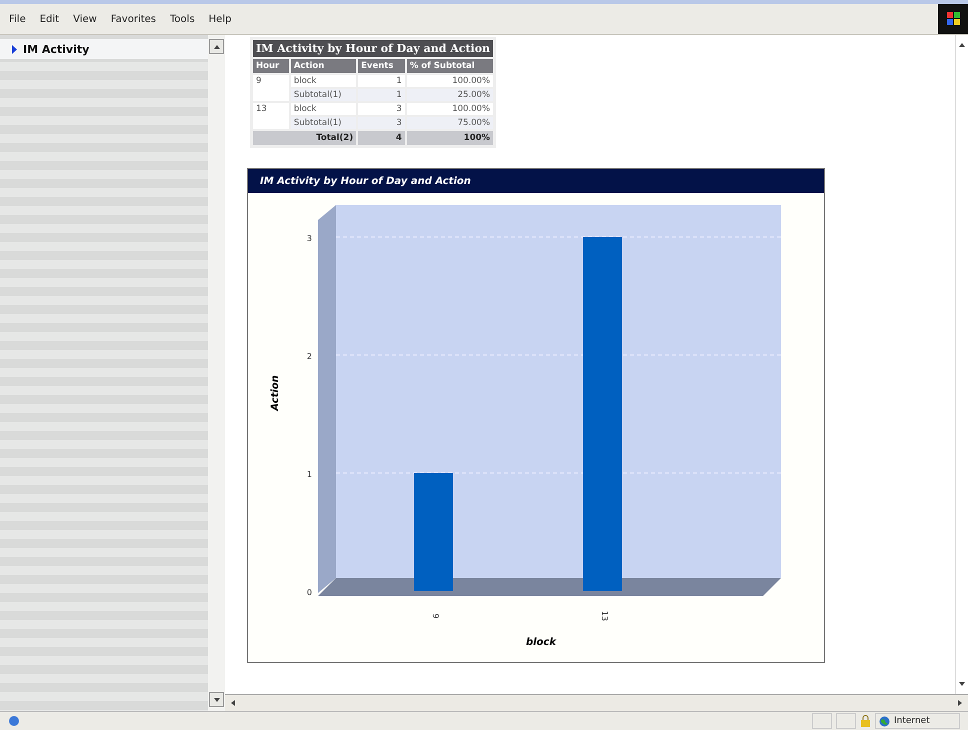 Image resolution: width=968 pixels, height=730 pixels. I want to click on left-arrow-icon, so click(233, 703).